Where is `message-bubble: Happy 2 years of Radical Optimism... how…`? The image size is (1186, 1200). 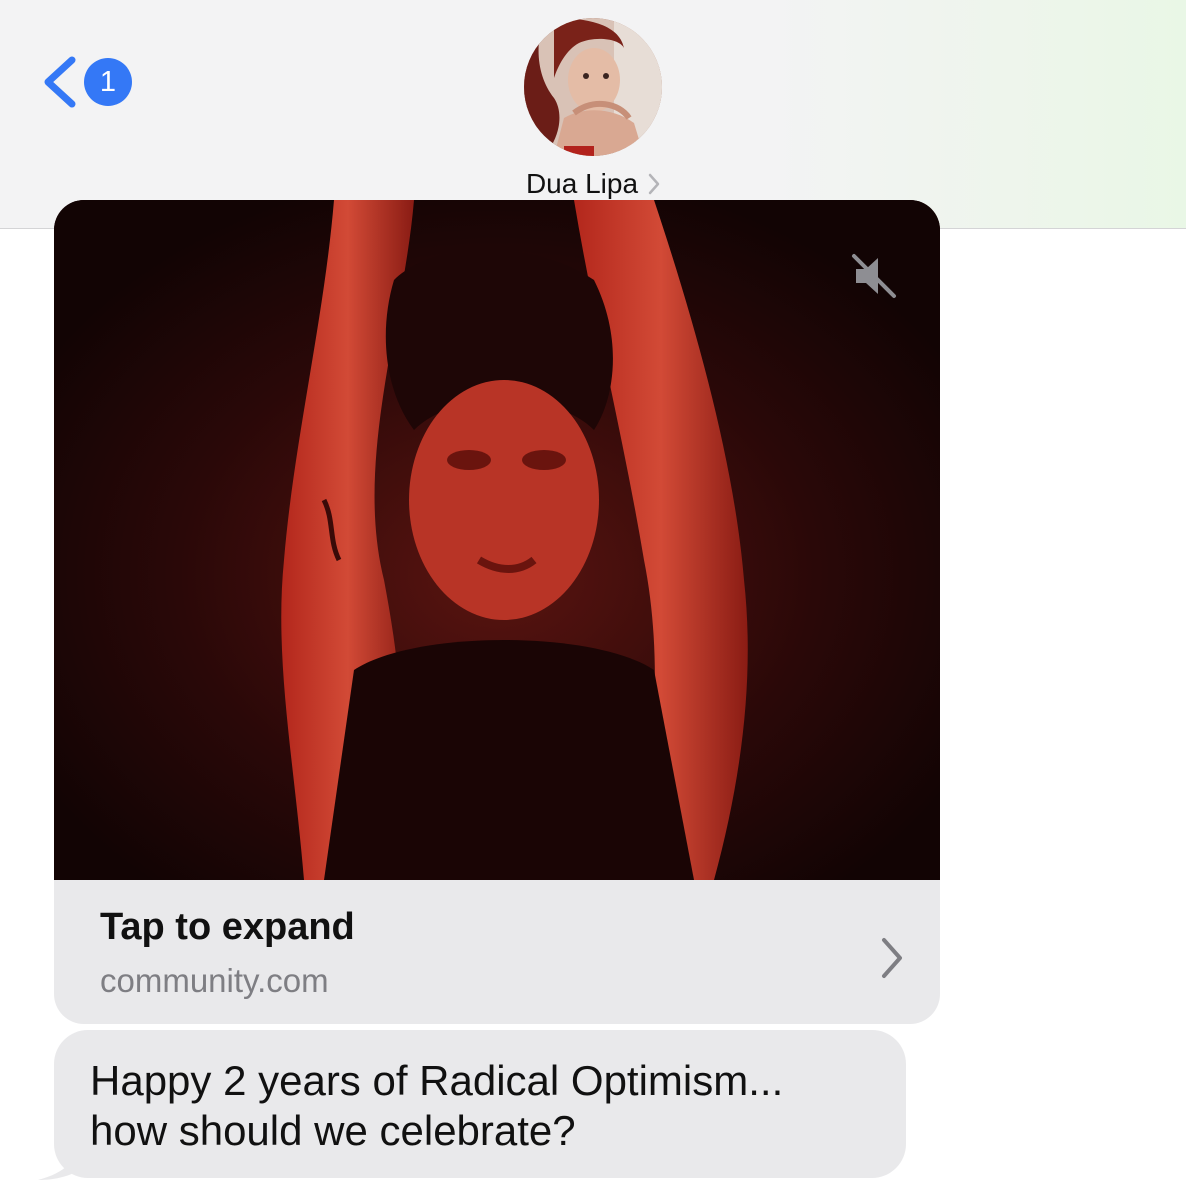
message-bubble: Happy 2 years of Radical Optimism... how… is located at coordinates (480, 1104).